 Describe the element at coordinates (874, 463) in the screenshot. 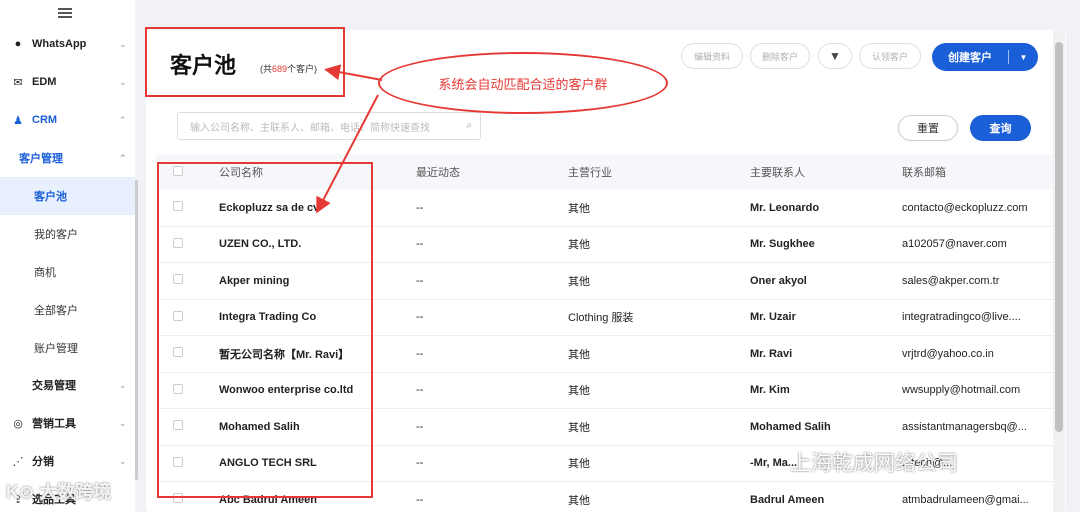

I see `watermark-right: 上海乾成网络公司` at that location.